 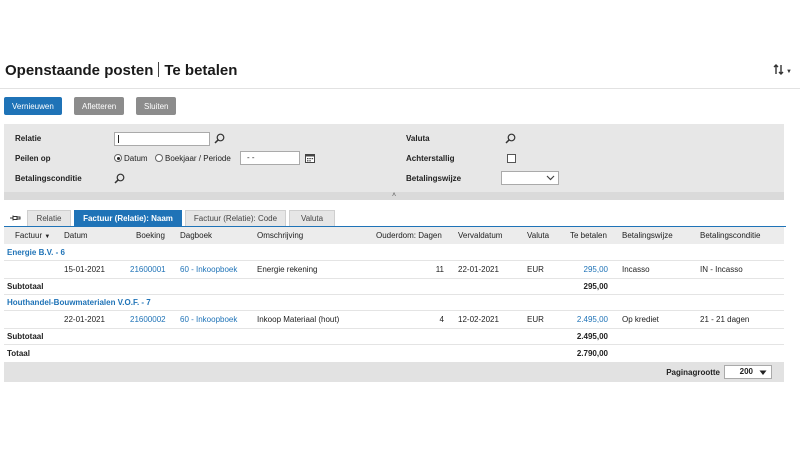 I want to click on page-title: Openstaande posten Te betalen, so click(x=121, y=70).